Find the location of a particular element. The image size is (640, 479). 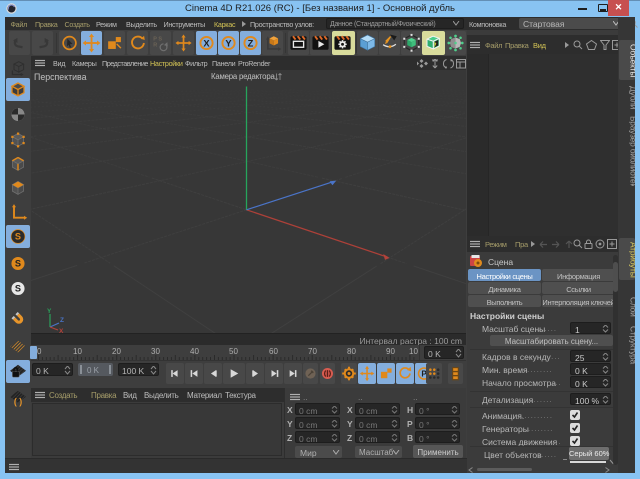

svg-text: Объекты is located at coordinates (632, 60).